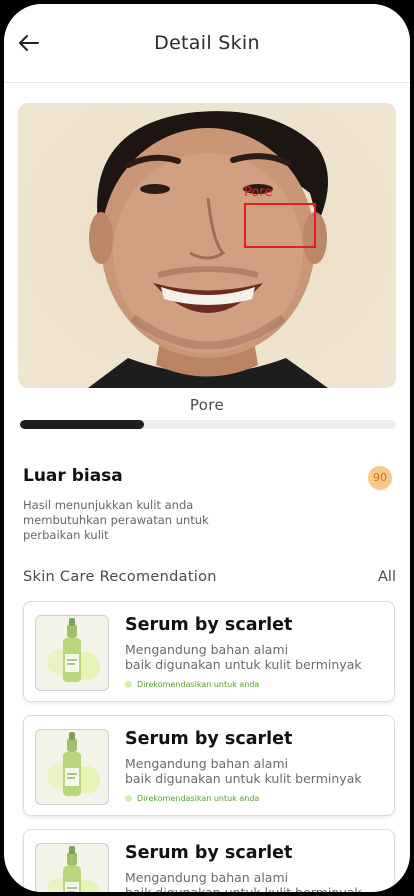 This screenshot has height=896, width=414. I want to click on page-title: Detail Skin, so click(207, 43).